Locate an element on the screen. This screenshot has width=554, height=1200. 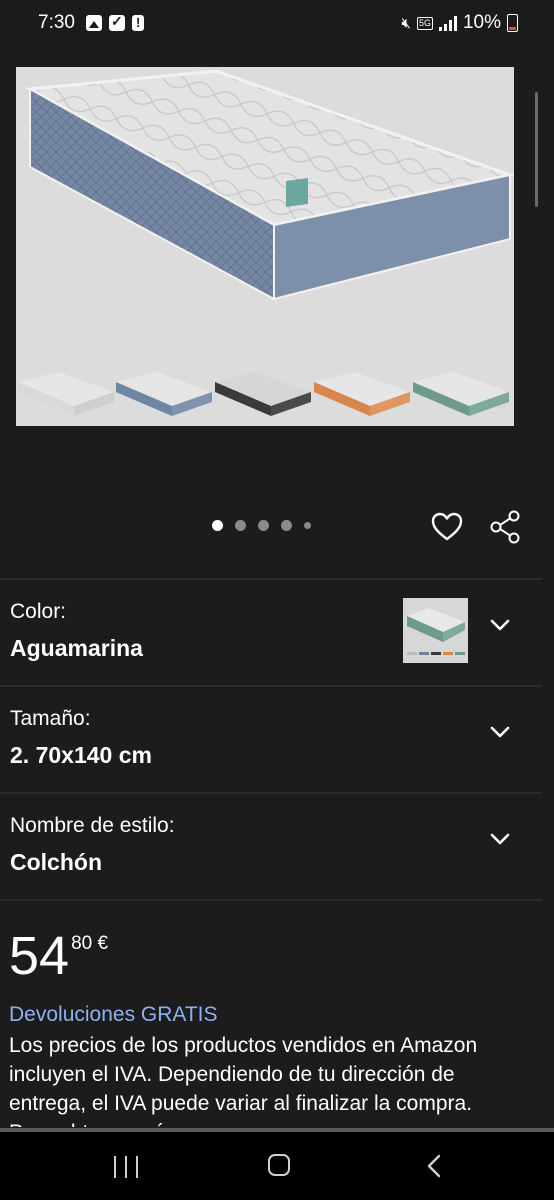
scroll-track is located at coordinates (277, 1130).